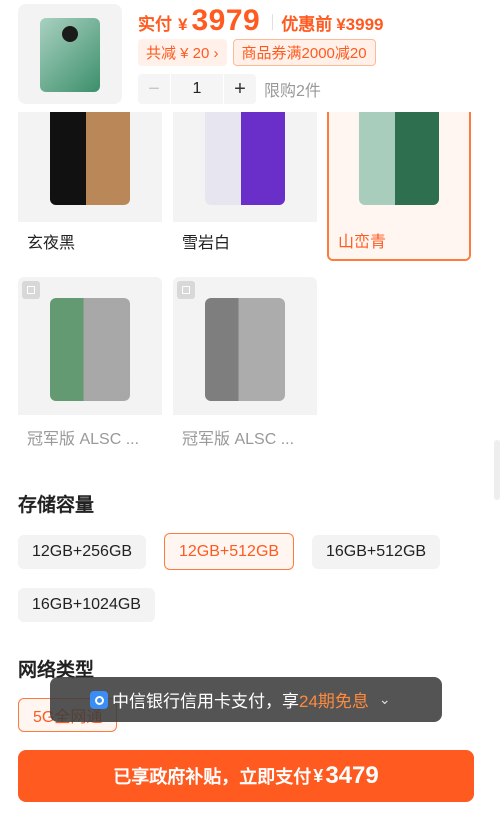 This screenshot has width=500, height=820. What do you see at coordinates (292, 91) in the screenshot?
I see `purchase-limit: 限购2件` at bounding box center [292, 91].